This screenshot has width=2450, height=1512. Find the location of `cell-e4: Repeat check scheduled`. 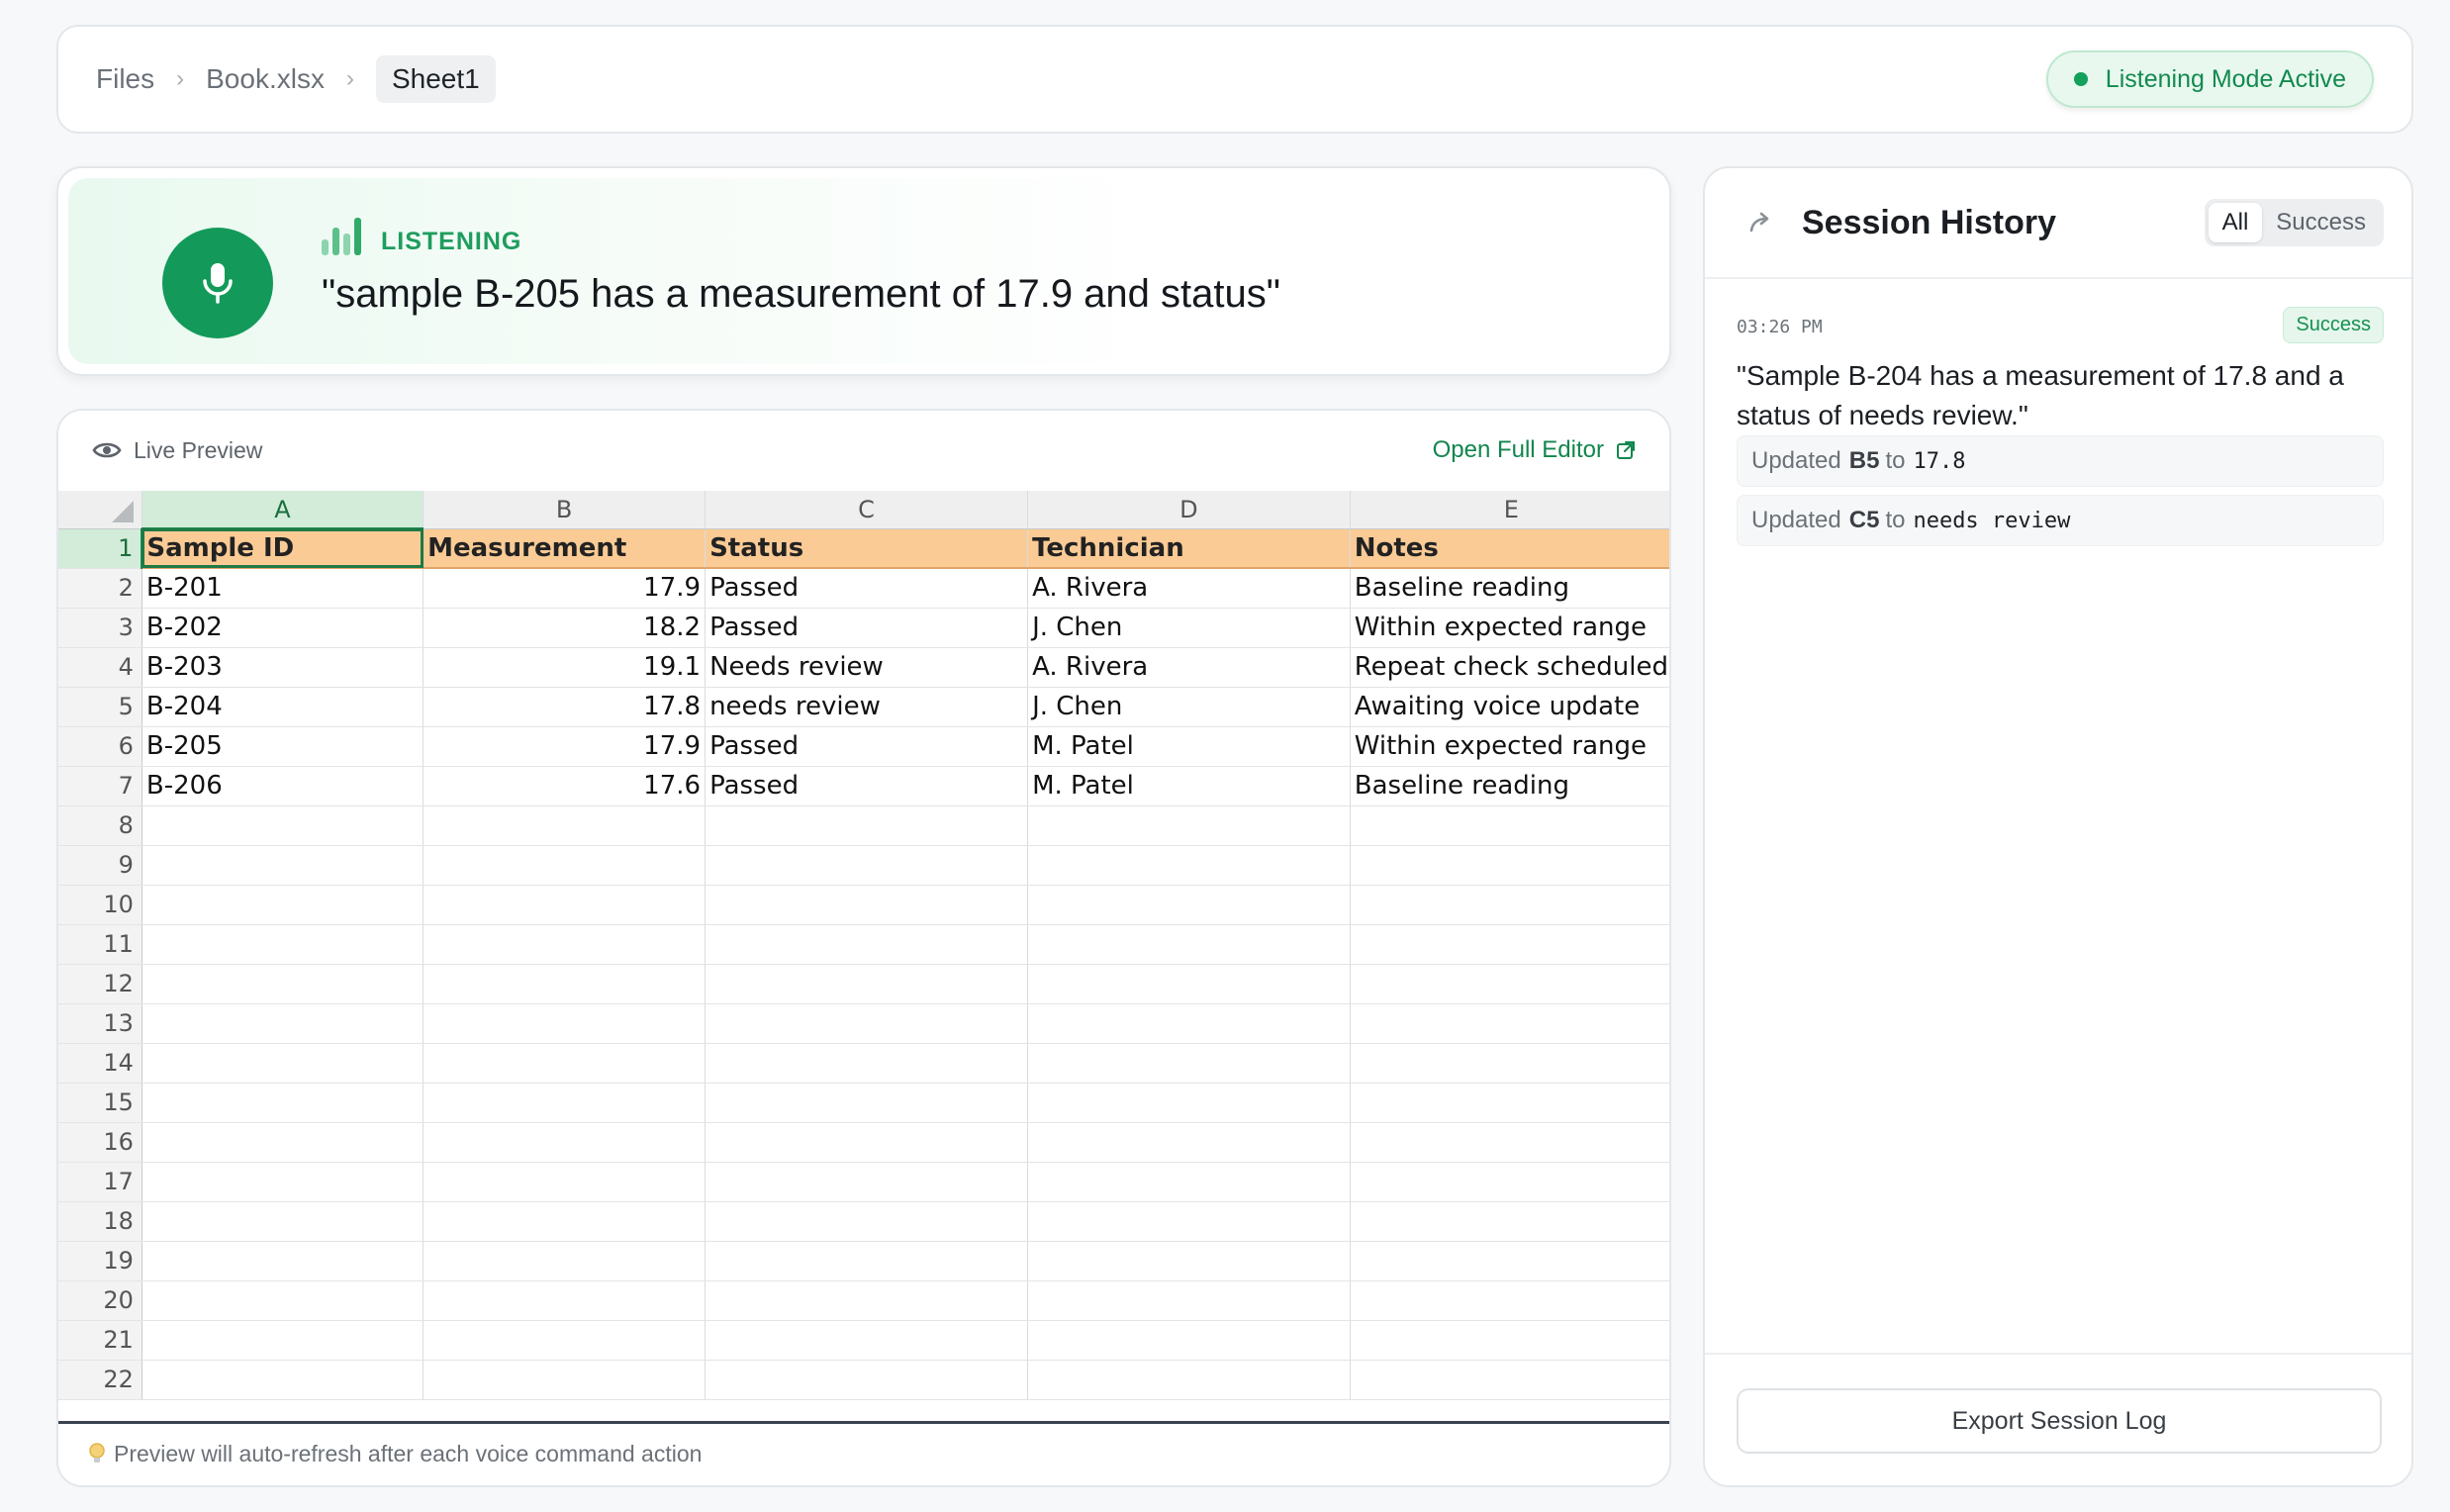

cell-e4: Repeat check scheduled is located at coordinates (1509, 668).